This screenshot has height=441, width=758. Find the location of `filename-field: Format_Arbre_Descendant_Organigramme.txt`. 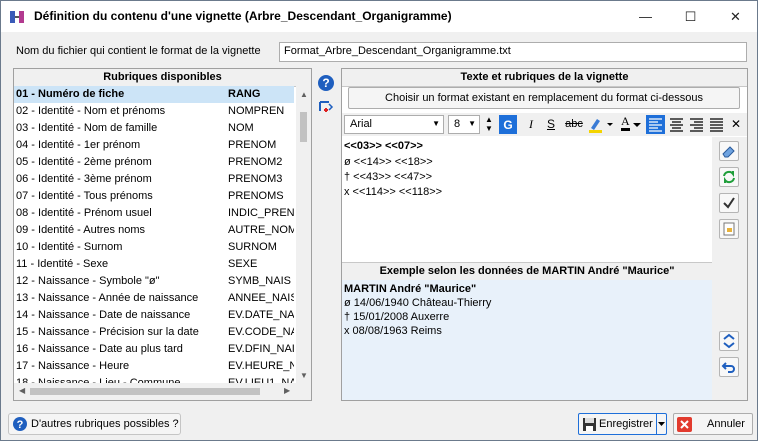

filename-field: Format_Arbre_Descendant_Organigramme.txt is located at coordinates (513, 52).